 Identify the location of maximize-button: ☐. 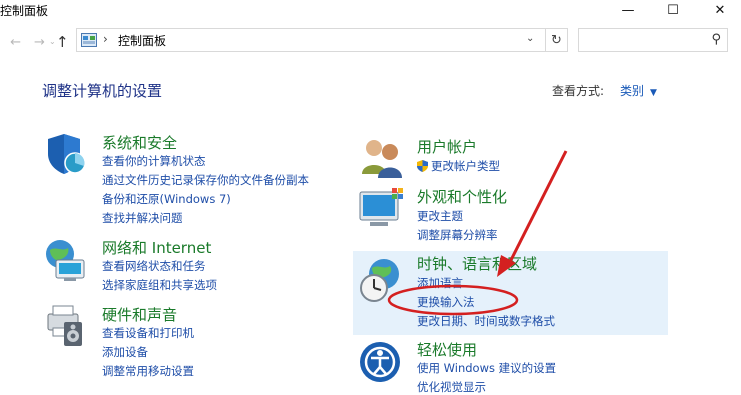
(673, 10).